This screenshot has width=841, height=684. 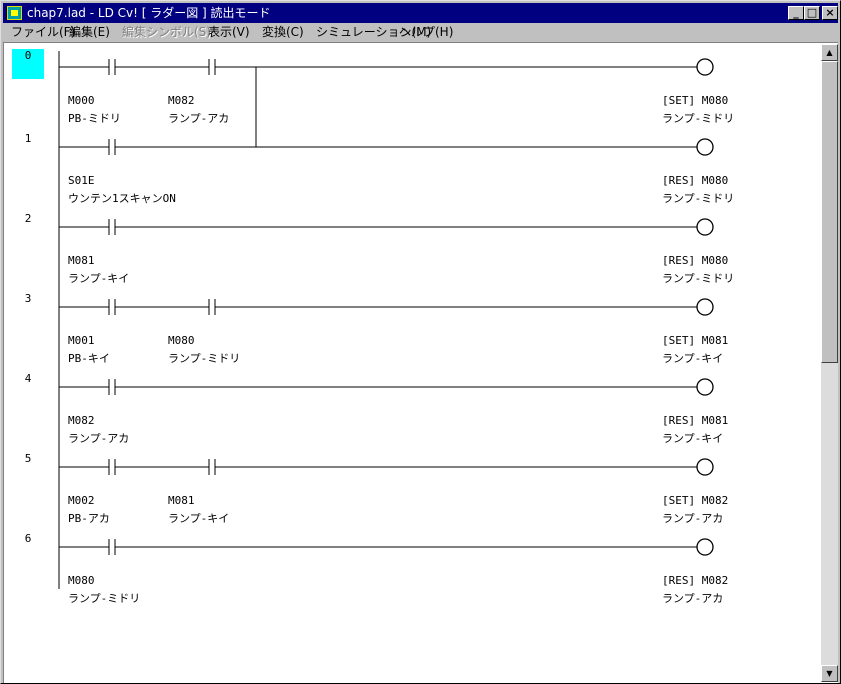 What do you see at coordinates (28, 55) in the screenshot?
I see `rung-number: 0` at bounding box center [28, 55].